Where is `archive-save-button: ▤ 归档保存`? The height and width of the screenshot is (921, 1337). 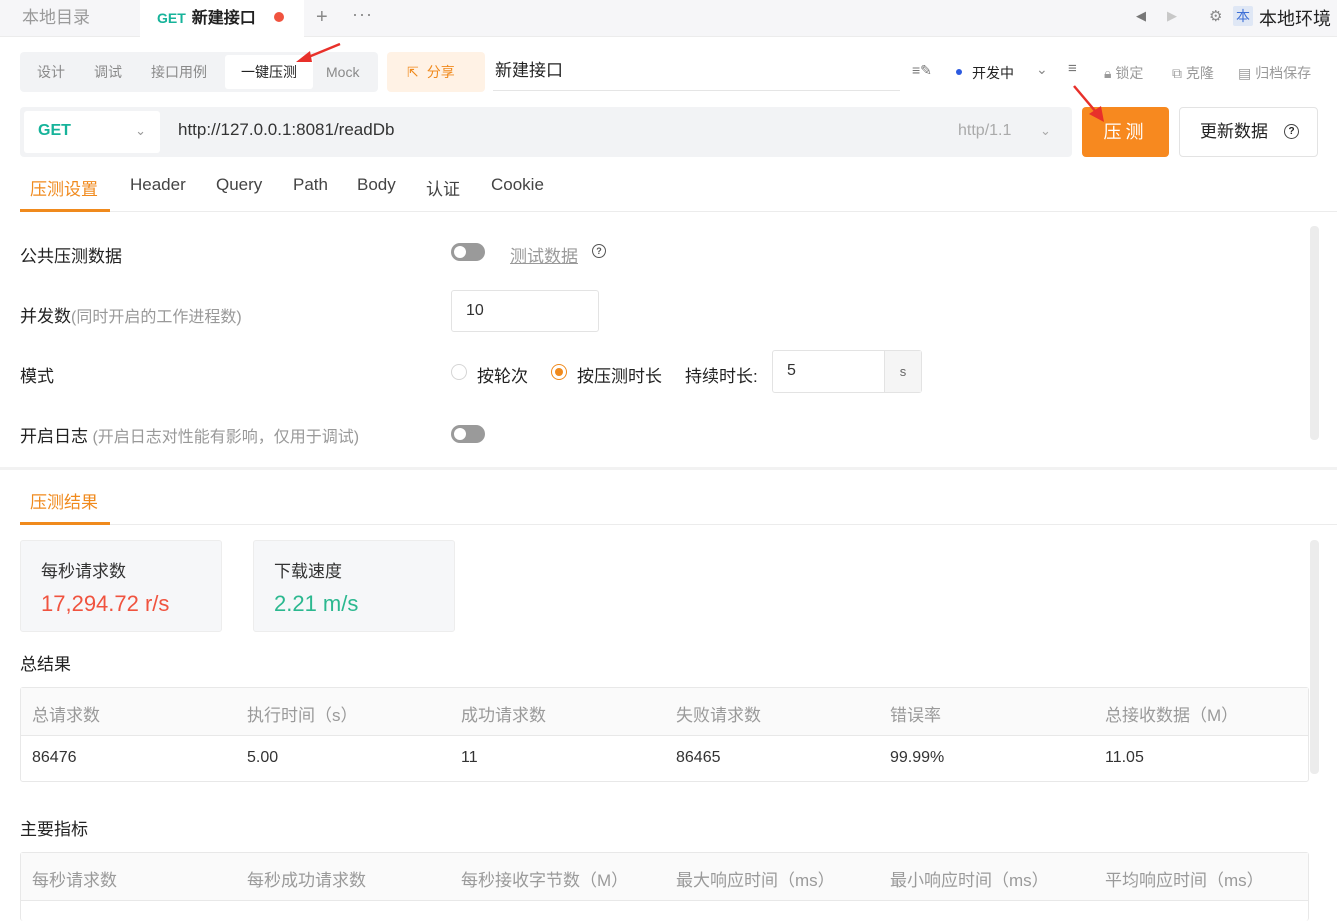
archive-save-button: ▤ 归档保存 is located at coordinates (1274, 73).